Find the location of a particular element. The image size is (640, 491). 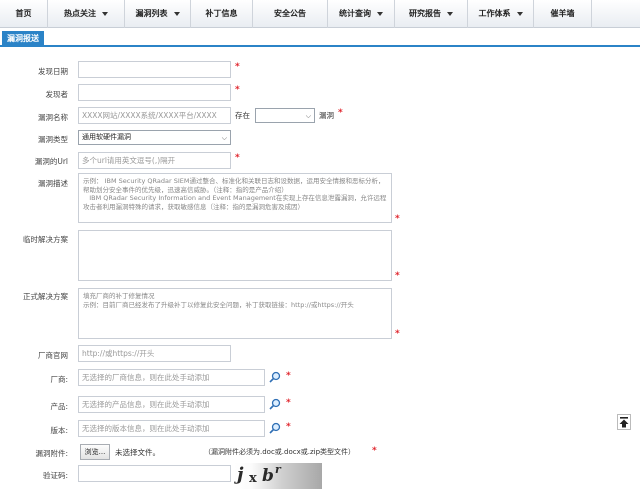

formal-solution-label: 正式解决方案 is located at coordinates (45, 296).